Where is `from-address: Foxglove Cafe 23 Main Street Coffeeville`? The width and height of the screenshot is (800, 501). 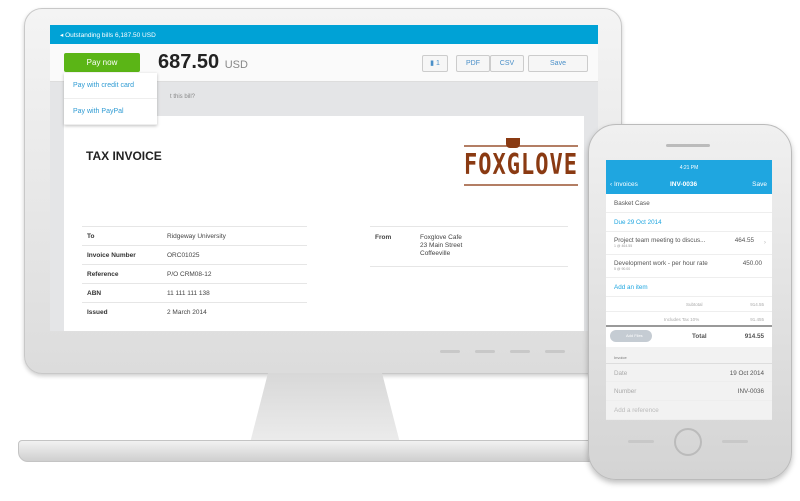
from-address: Foxglove Cafe 23 Main Street Coffeeville is located at coordinates (441, 245).